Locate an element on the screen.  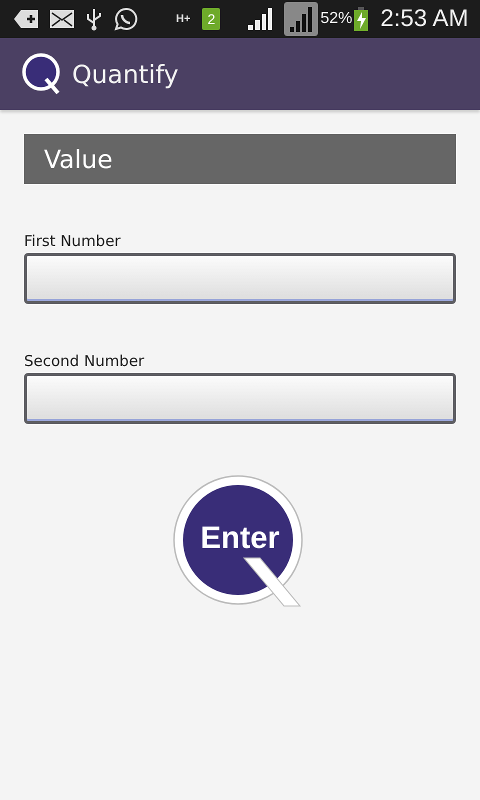
usb-icon is located at coordinates (94, 19).